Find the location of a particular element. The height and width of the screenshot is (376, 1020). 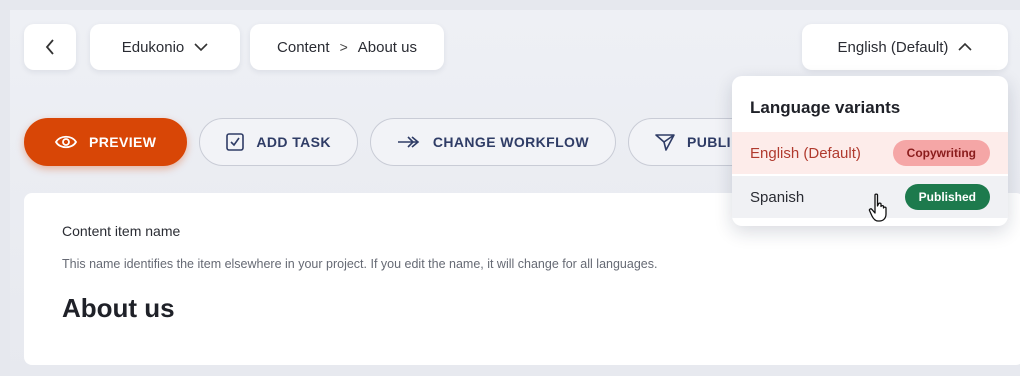

language-variant-english: English (Default) Copywriting is located at coordinates (870, 153).